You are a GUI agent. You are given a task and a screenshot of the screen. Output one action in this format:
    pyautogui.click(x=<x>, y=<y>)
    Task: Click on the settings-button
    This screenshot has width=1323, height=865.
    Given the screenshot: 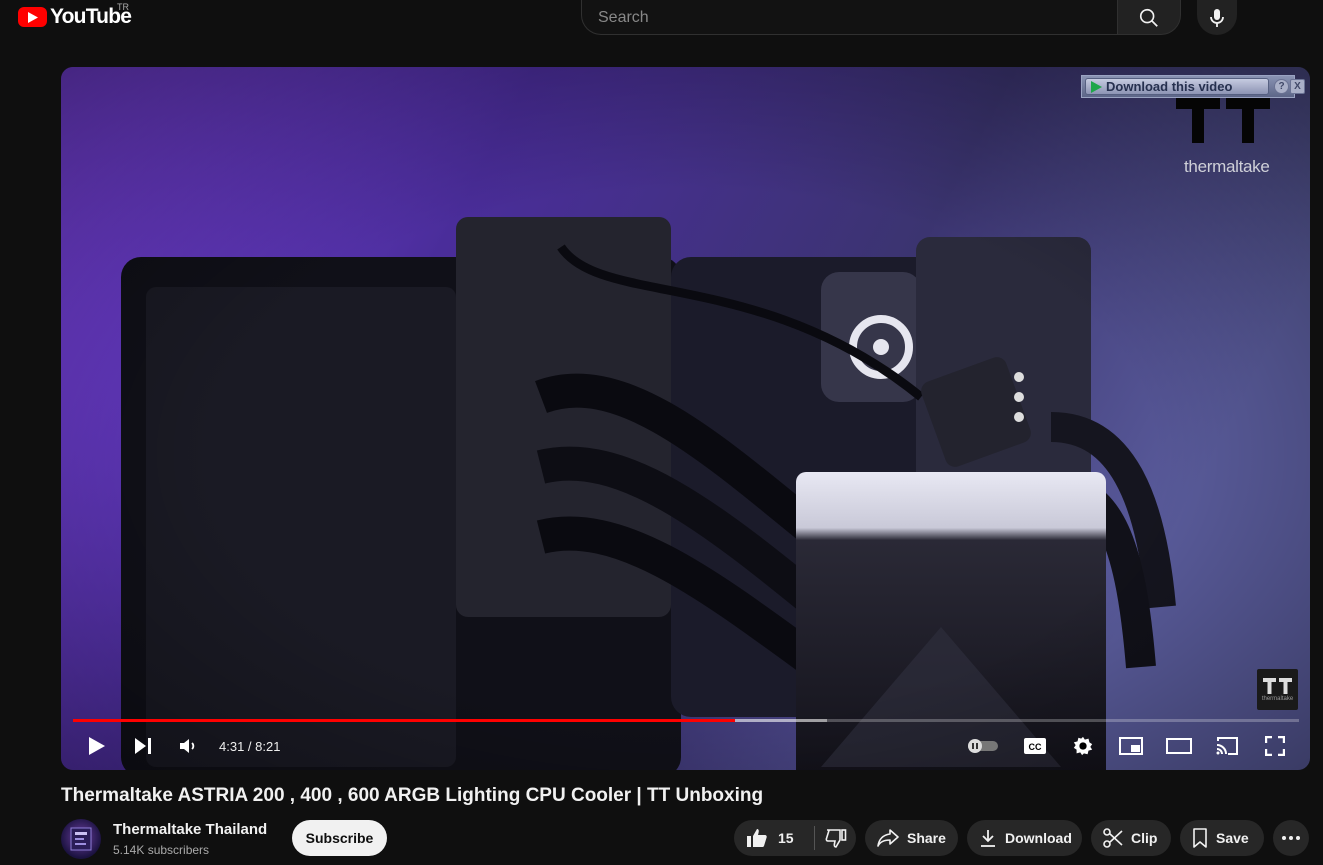 What is the action you would take?
    pyautogui.click(x=1083, y=746)
    